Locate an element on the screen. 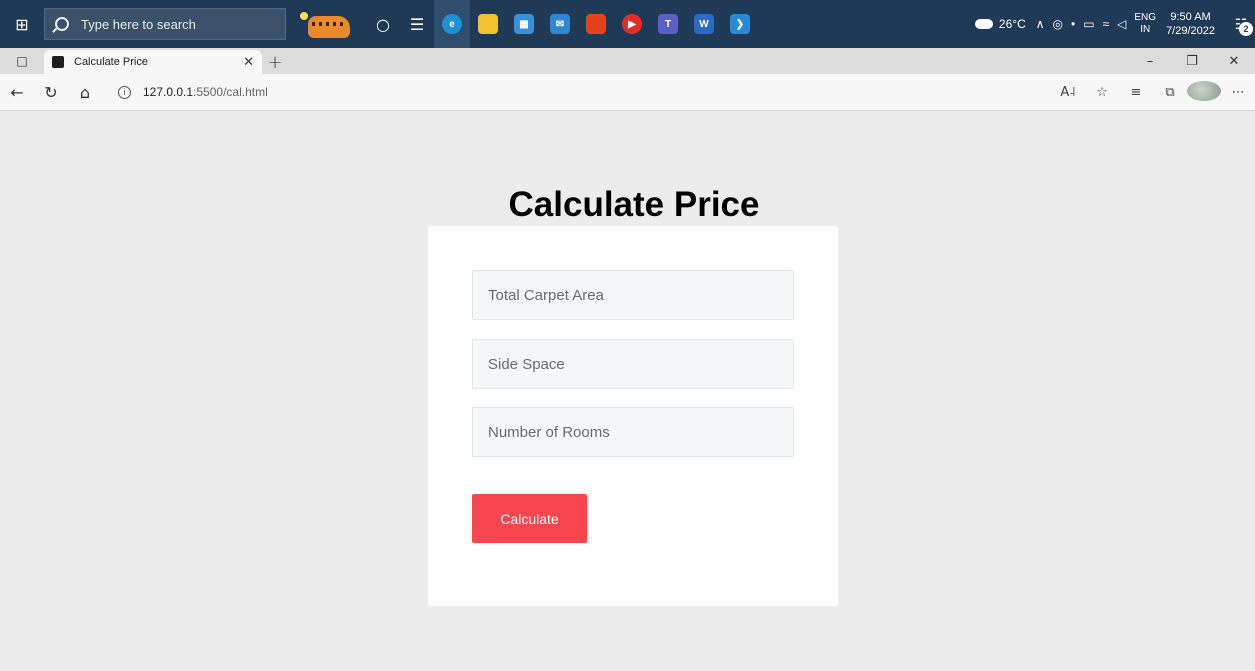  show-hidden-icons-icon: ∧ is located at coordinates (1040, 24).